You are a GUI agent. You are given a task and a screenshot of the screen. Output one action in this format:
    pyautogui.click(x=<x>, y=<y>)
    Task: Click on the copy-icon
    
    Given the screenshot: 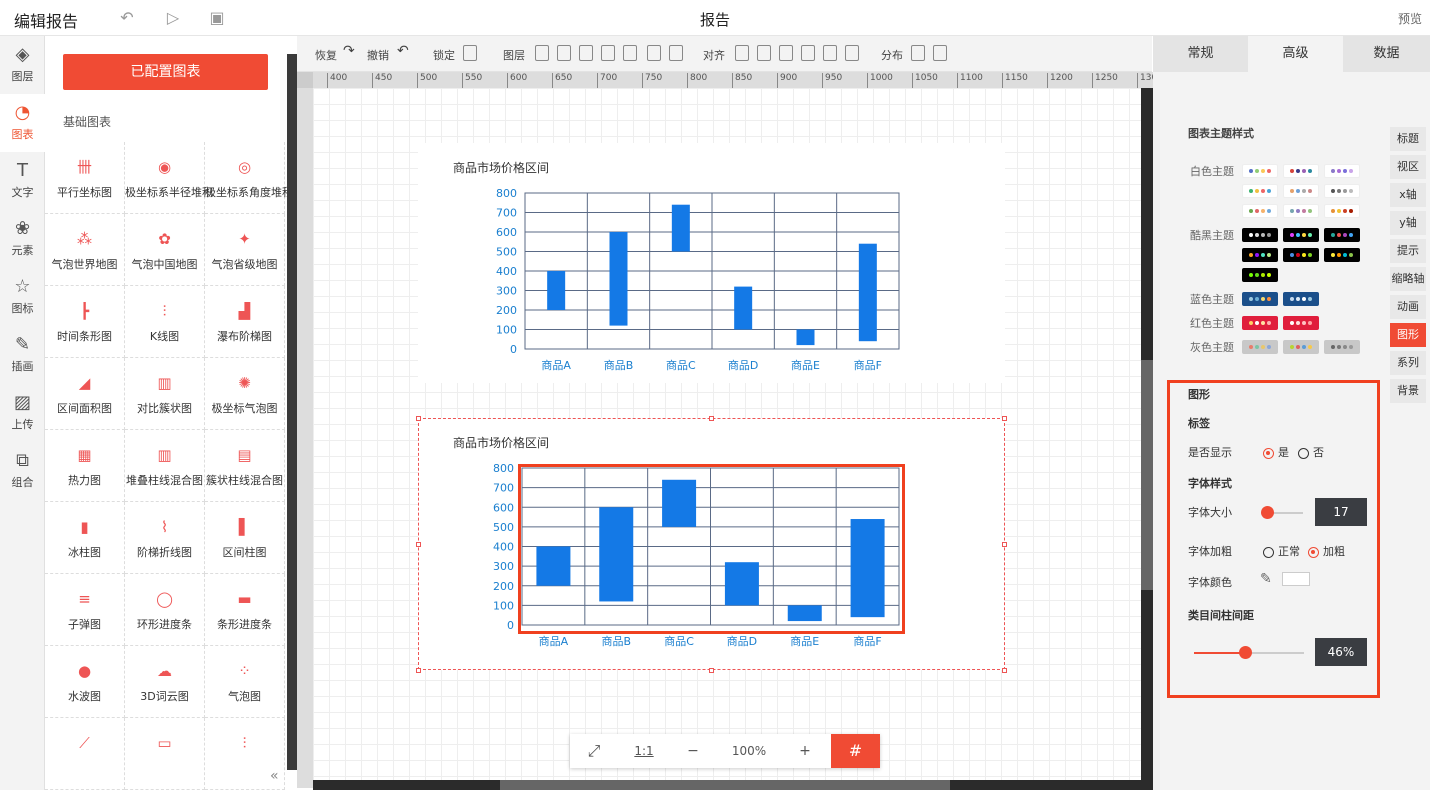 What is the action you would take?
    pyautogui.click(x=676, y=53)
    